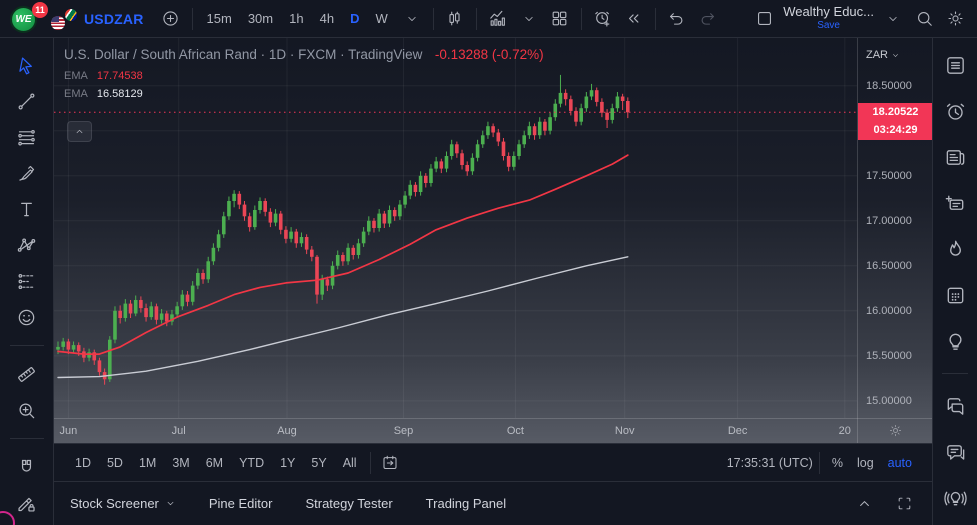 The width and height of the screenshot is (977, 525). I want to click on indicator-label: EMA, so click(76, 94).